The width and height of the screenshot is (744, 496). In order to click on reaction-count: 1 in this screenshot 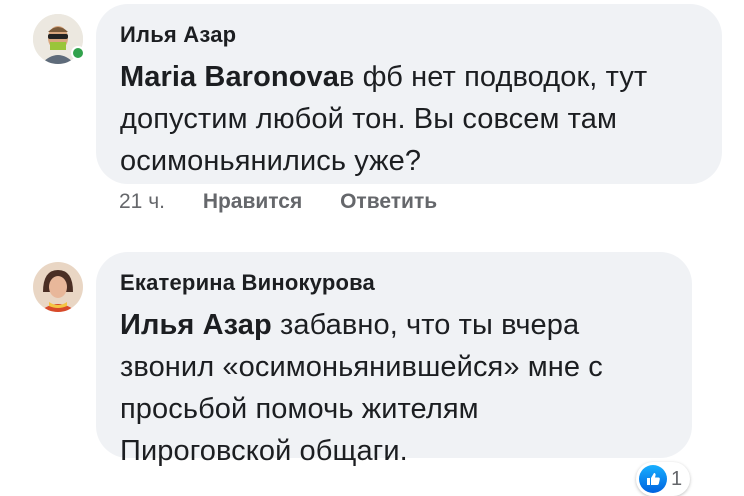, I will do `click(677, 478)`.